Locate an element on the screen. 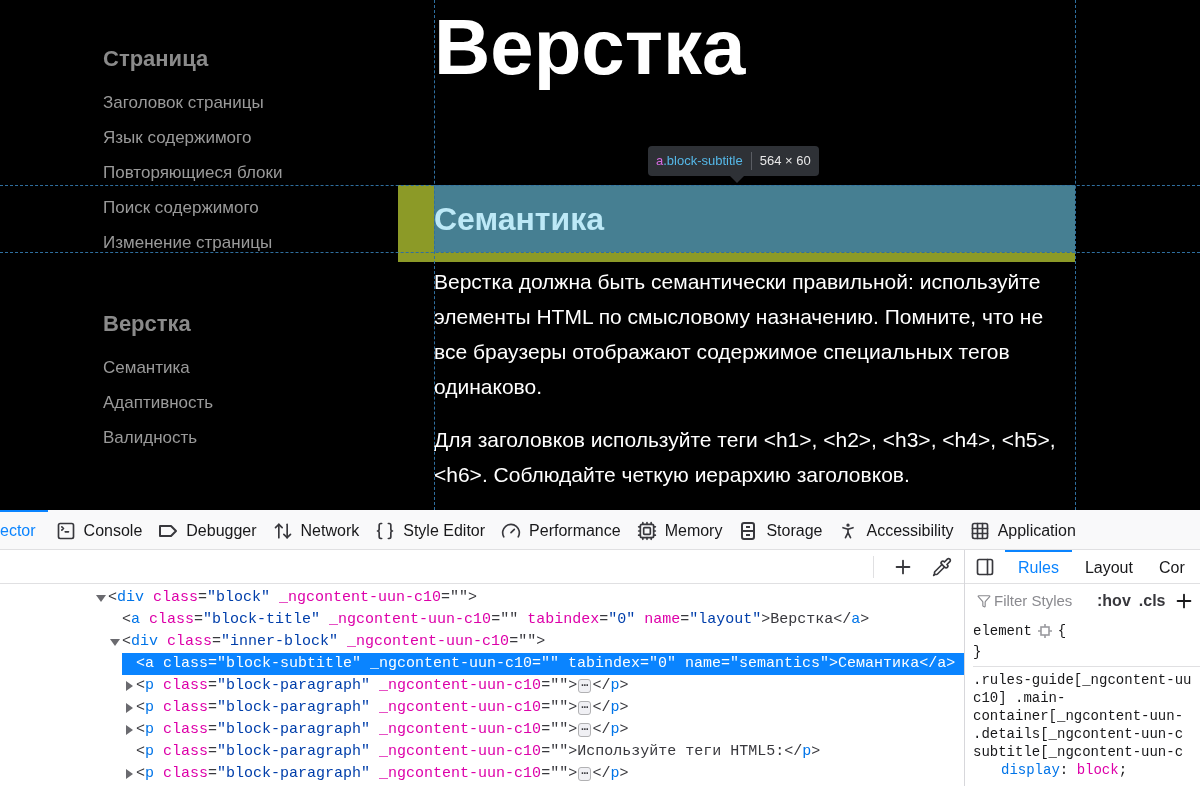  sidebar-tab: Layout is located at coordinates (1108, 566).